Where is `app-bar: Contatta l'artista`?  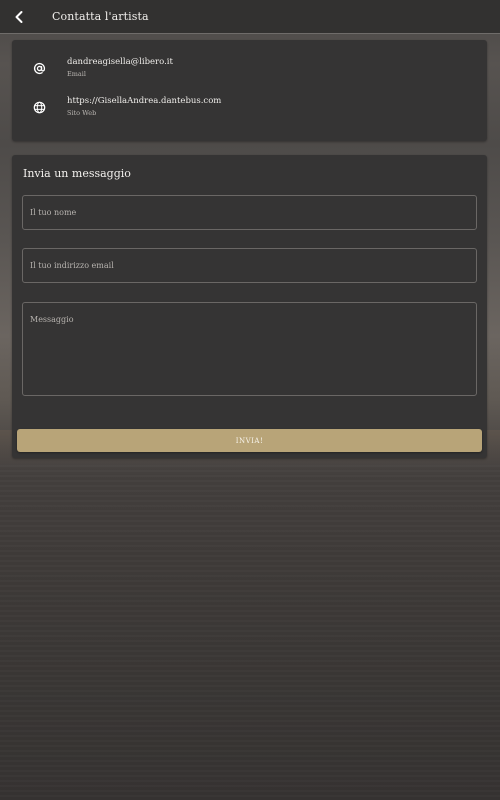
app-bar: Contatta l'artista is located at coordinates (250, 17).